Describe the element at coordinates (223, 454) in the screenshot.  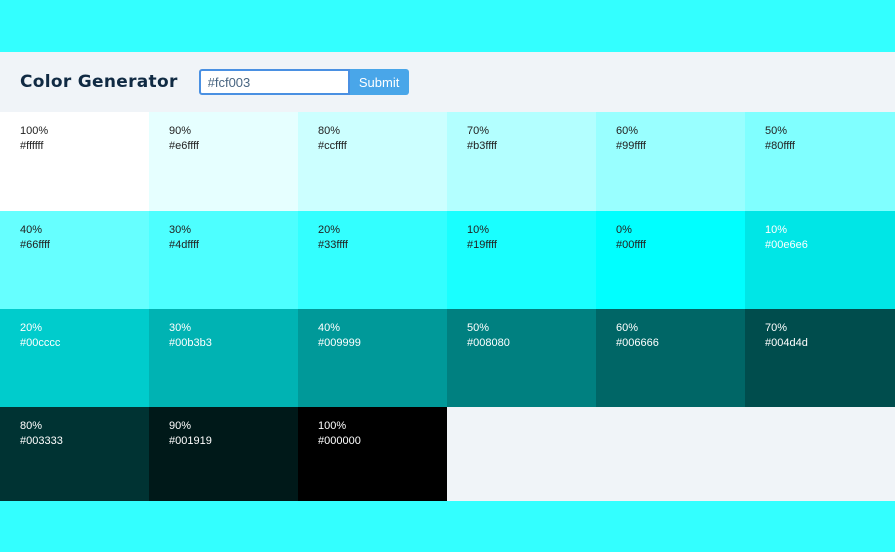
I see `color-swatch: 90% #001919` at that location.